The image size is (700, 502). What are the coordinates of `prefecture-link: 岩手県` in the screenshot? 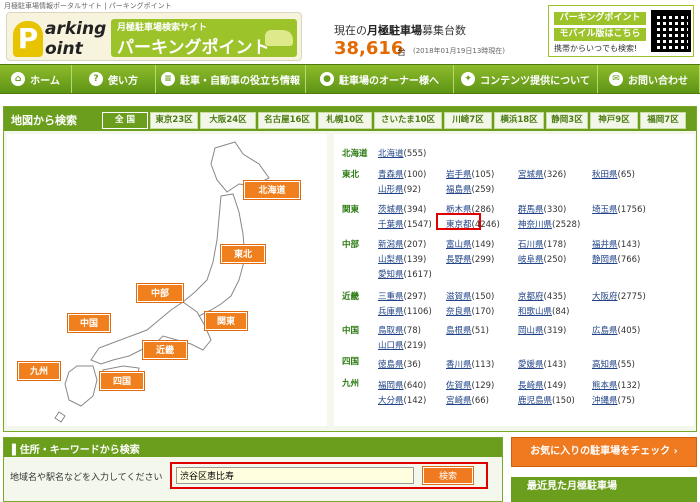 It's located at (459, 175).